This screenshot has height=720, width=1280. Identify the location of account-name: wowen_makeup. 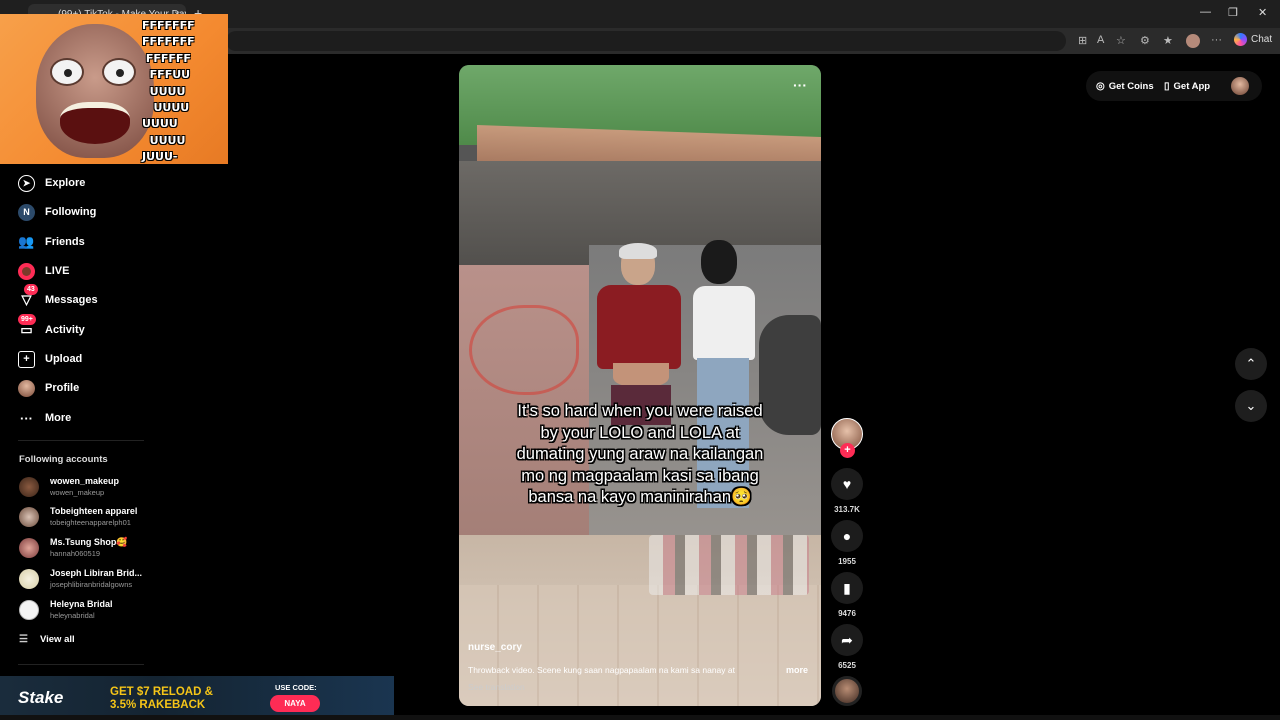
(85, 481).